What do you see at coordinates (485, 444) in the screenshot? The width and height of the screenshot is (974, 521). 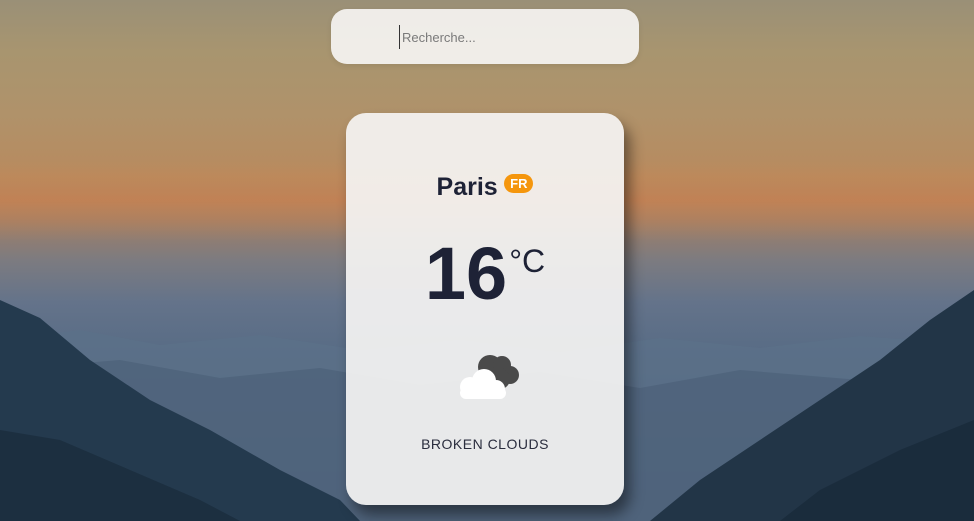 I see `weather-description: BROKEN CLOUDS` at bounding box center [485, 444].